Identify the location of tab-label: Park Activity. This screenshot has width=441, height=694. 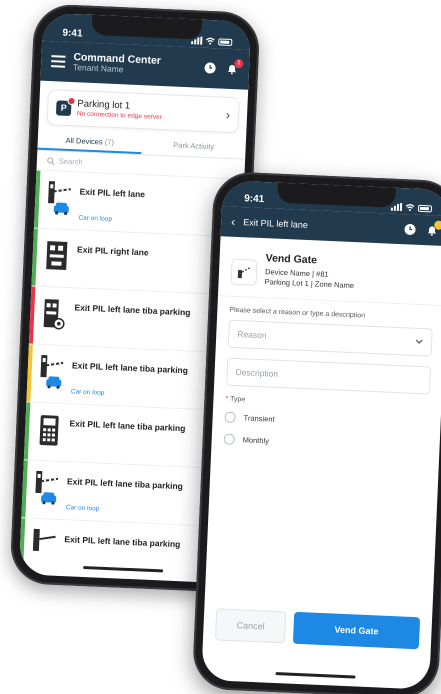
(194, 146).